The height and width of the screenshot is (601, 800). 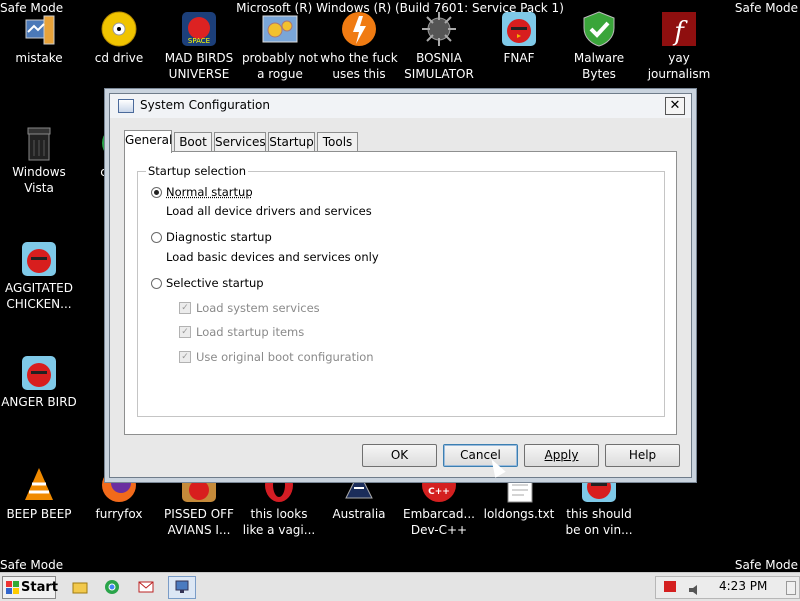 What do you see at coordinates (695, 588) in the screenshot?
I see `speaker-icon` at bounding box center [695, 588].